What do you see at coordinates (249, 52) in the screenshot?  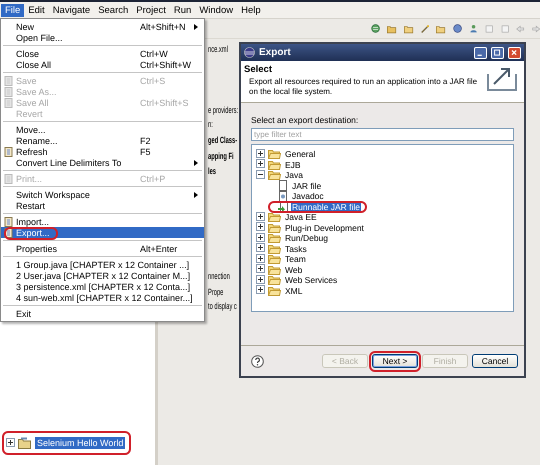 I see `eclipse-sphere-icon` at bounding box center [249, 52].